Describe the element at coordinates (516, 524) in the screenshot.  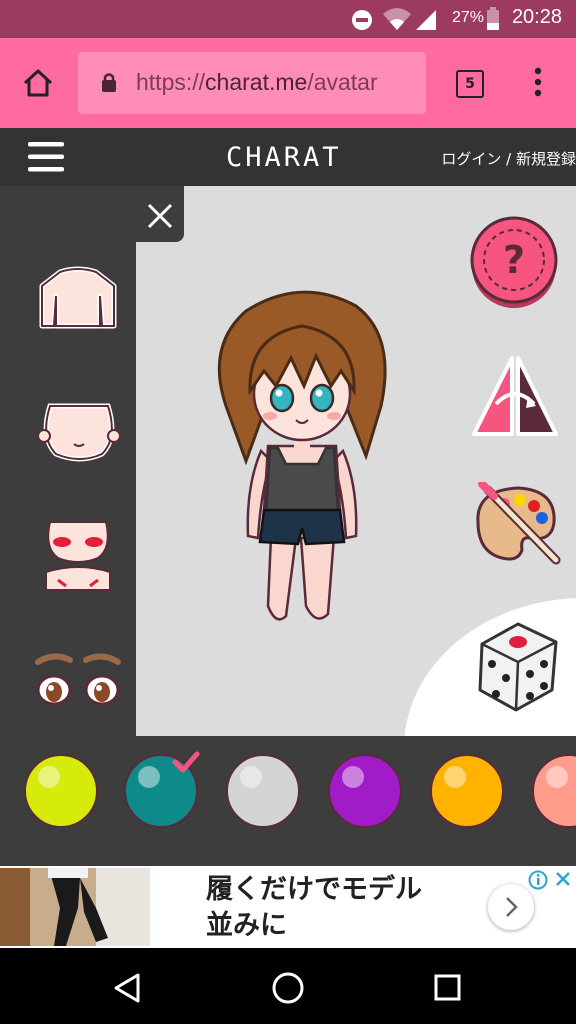
I see `palette-icon` at that location.